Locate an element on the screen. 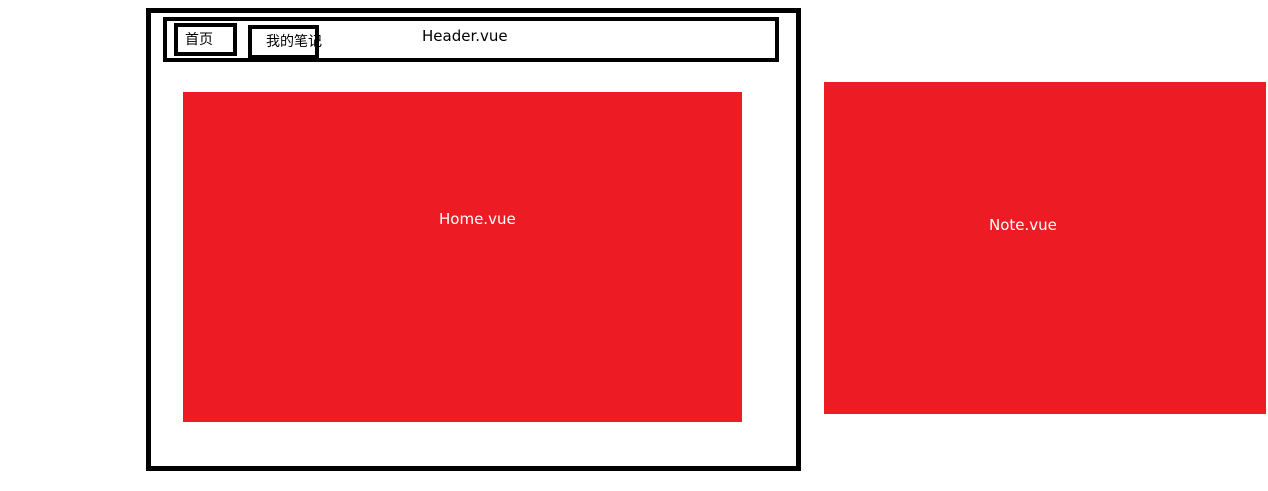 The width and height of the screenshot is (1268, 491). nav-my-notes-button is located at coordinates (283, 42).